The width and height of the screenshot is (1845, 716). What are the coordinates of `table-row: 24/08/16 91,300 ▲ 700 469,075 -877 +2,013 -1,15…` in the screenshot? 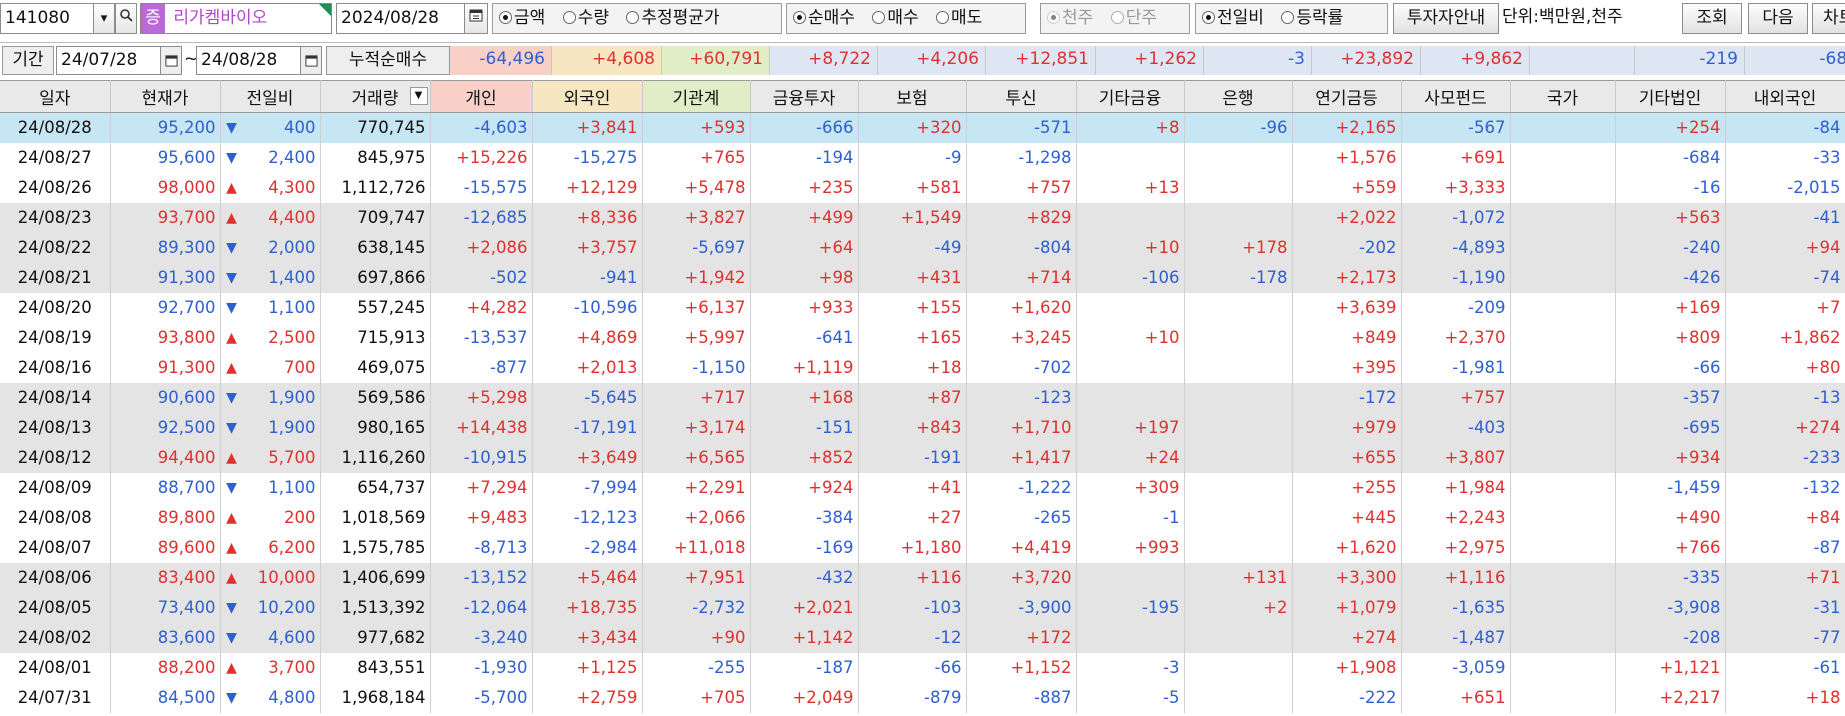 It's located at (922, 367).